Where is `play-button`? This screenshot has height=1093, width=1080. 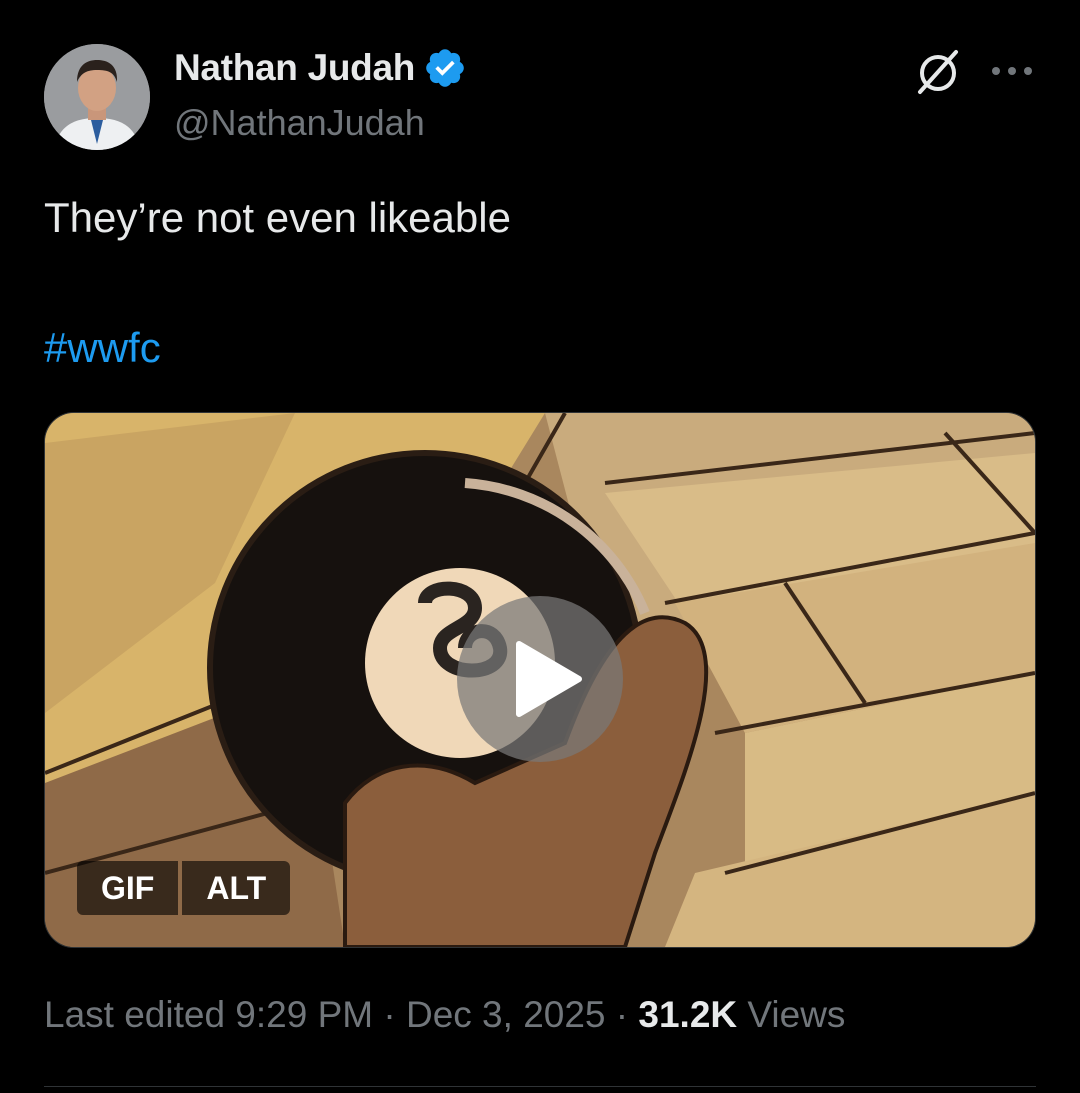
play-button is located at coordinates (540, 679).